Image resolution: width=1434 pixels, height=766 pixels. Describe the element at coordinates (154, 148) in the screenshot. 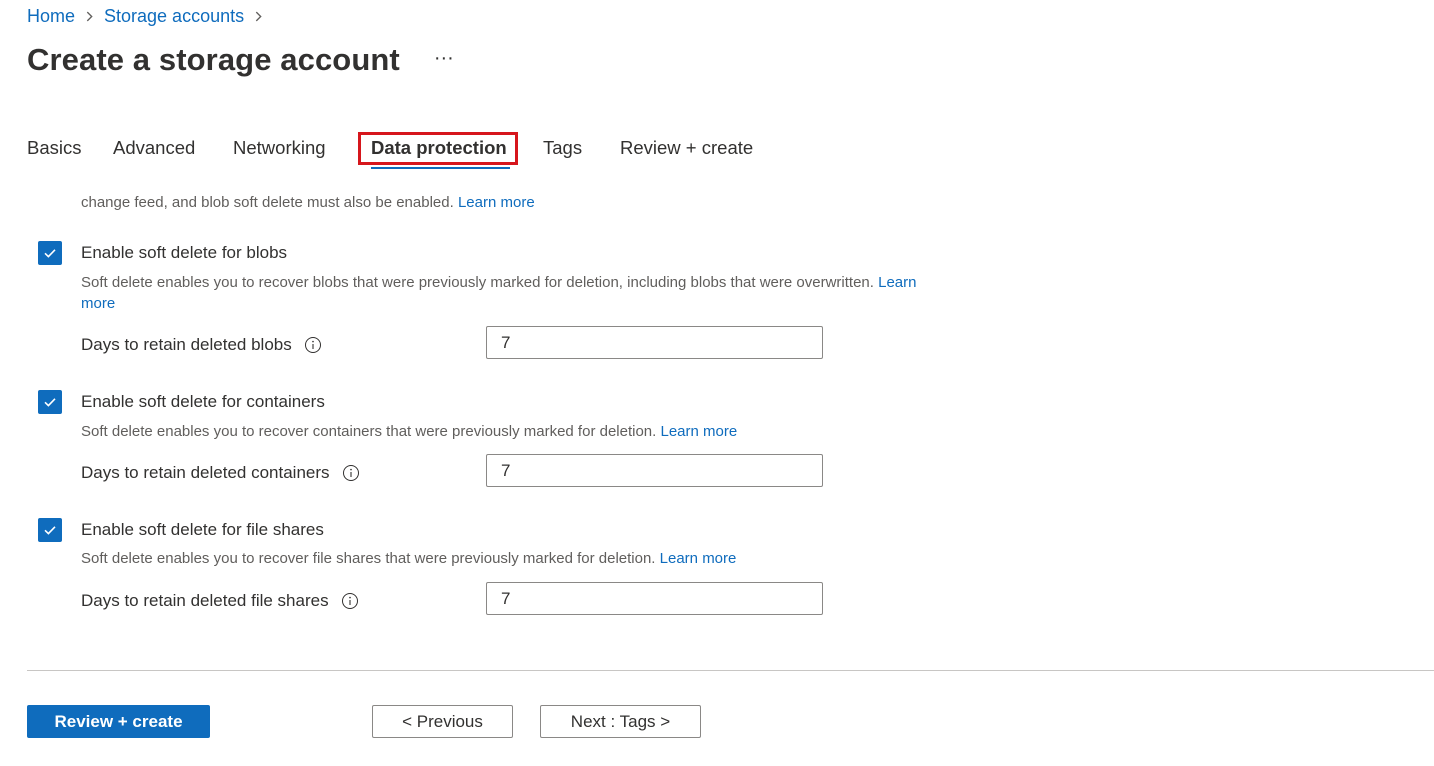

I see `tab-advanced: Advanced` at that location.